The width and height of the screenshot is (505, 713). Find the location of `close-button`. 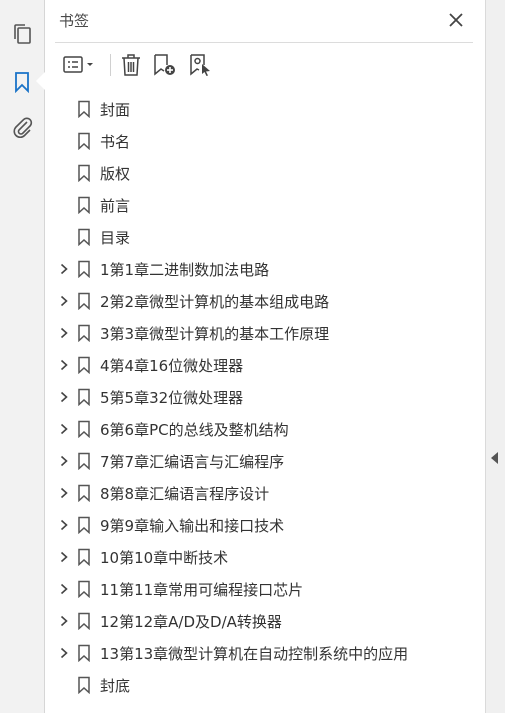

close-button is located at coordinates (456, 20).